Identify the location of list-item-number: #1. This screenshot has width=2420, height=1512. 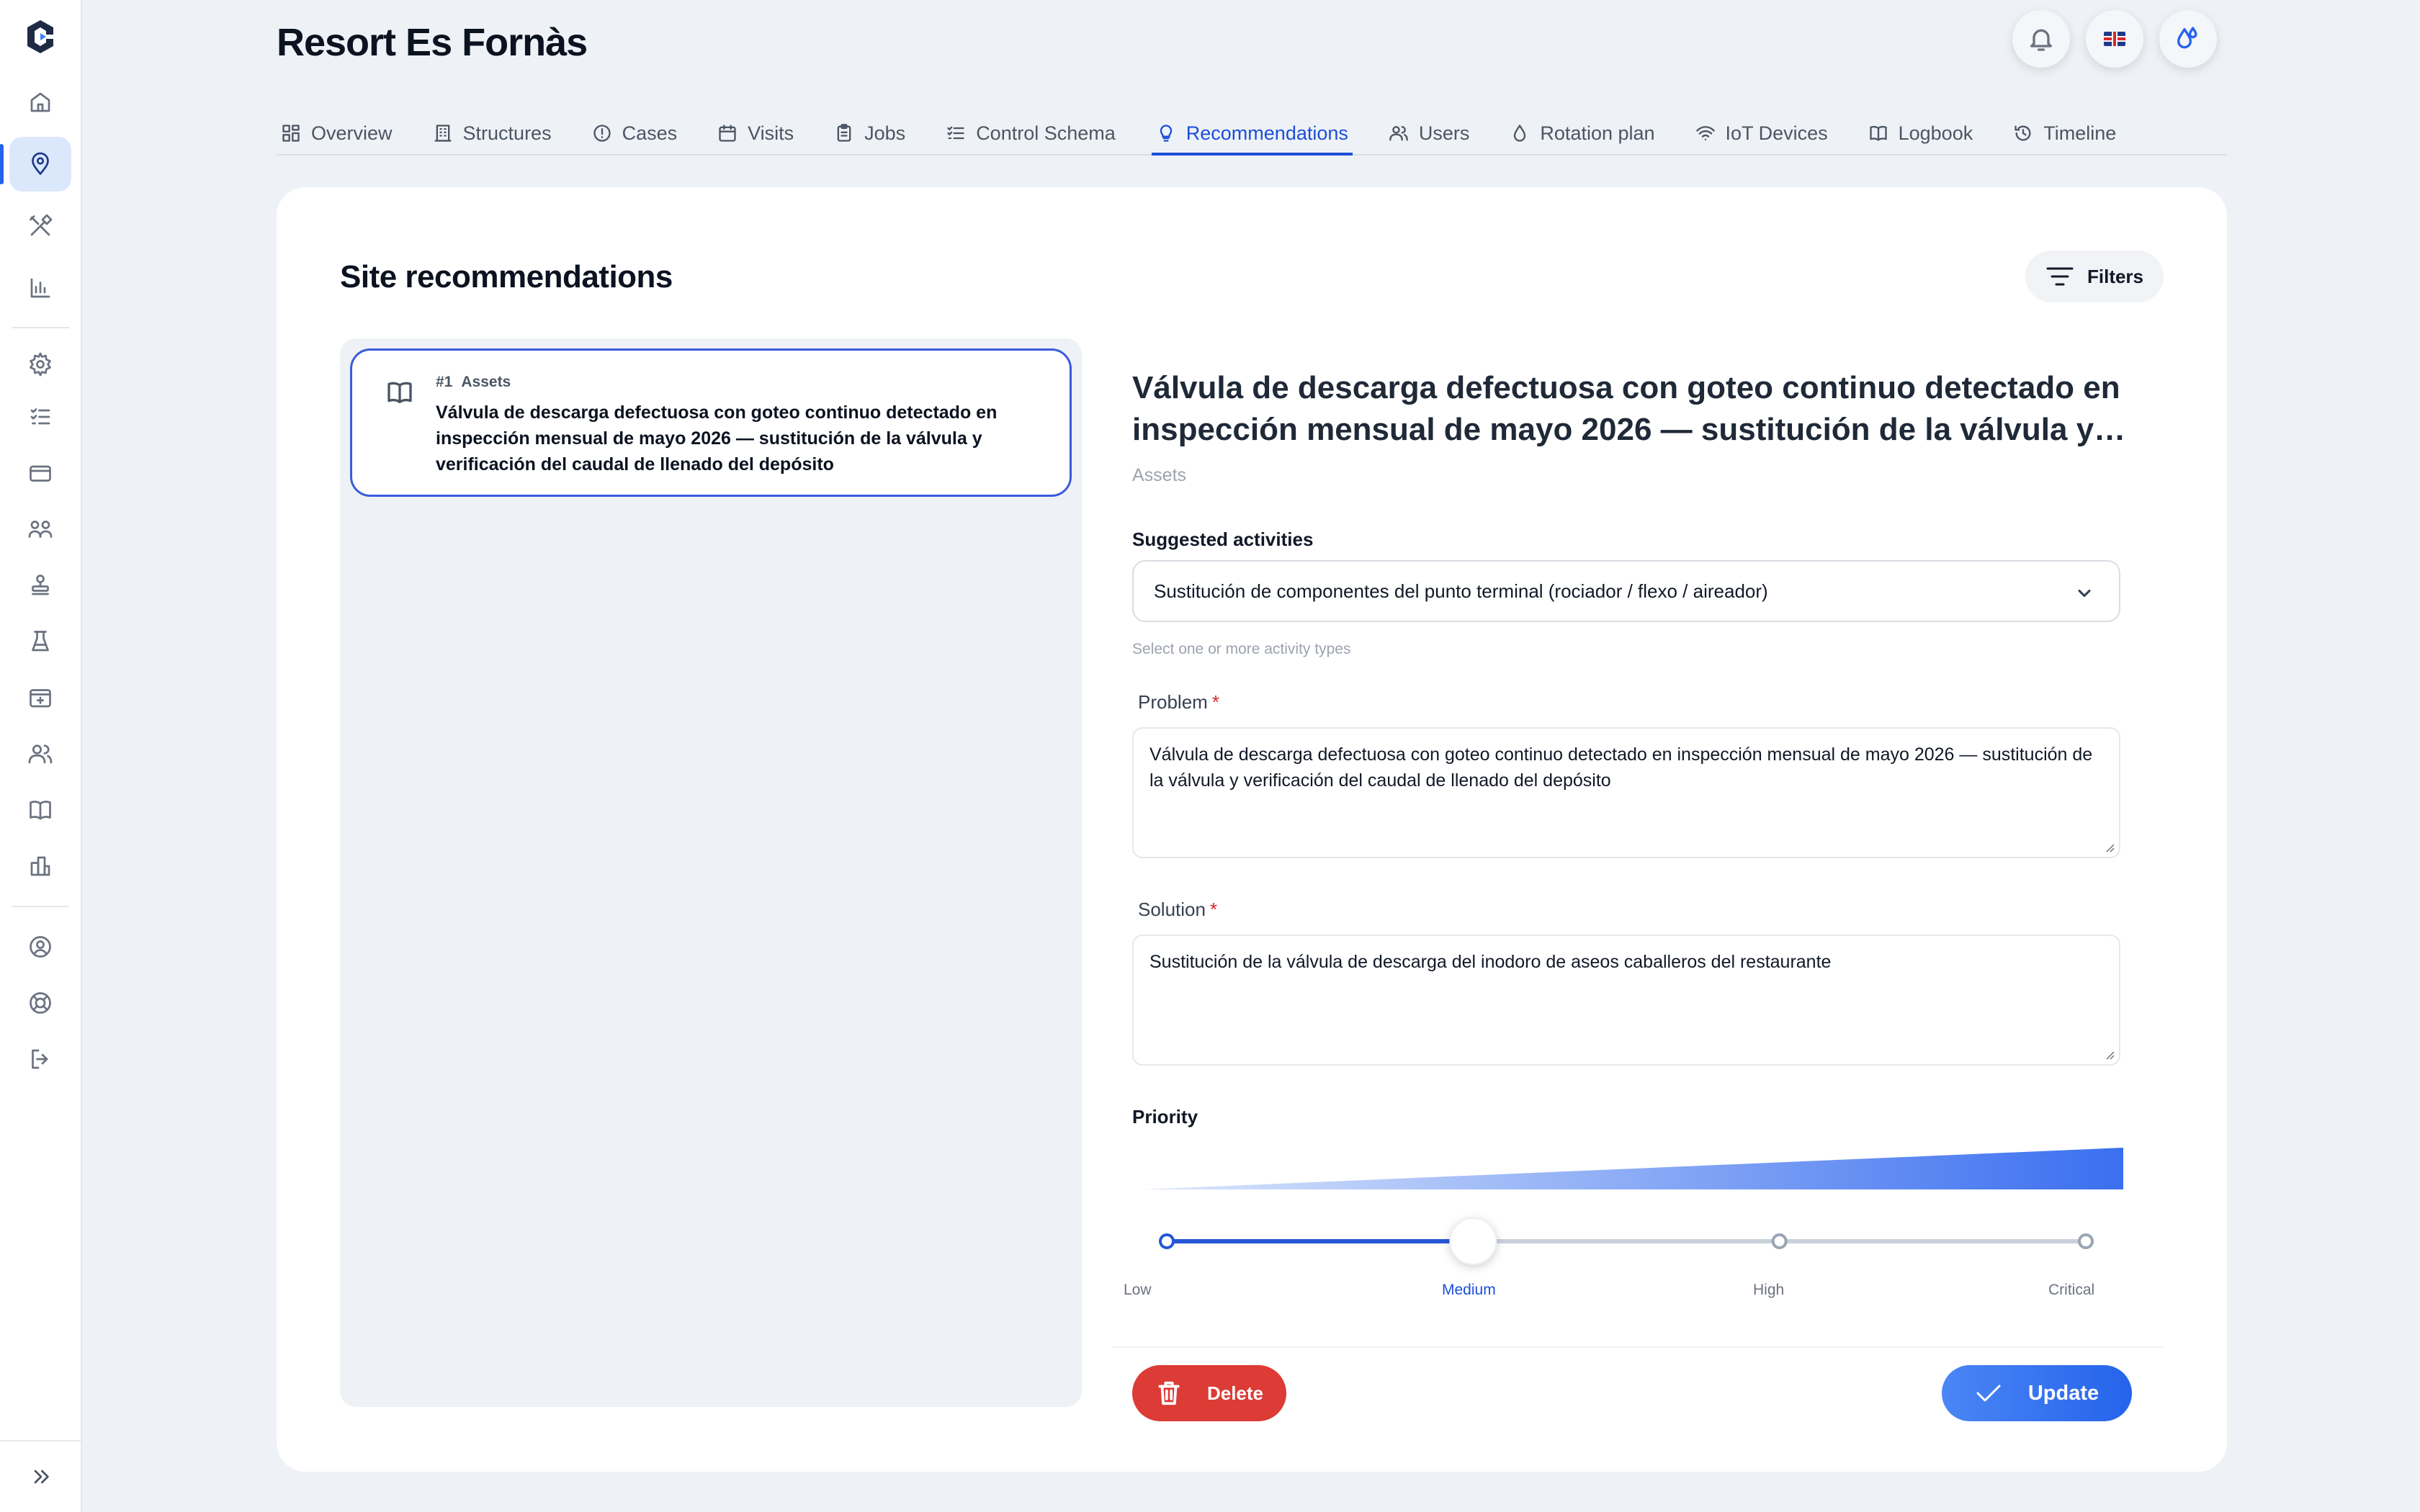
(444, 382).